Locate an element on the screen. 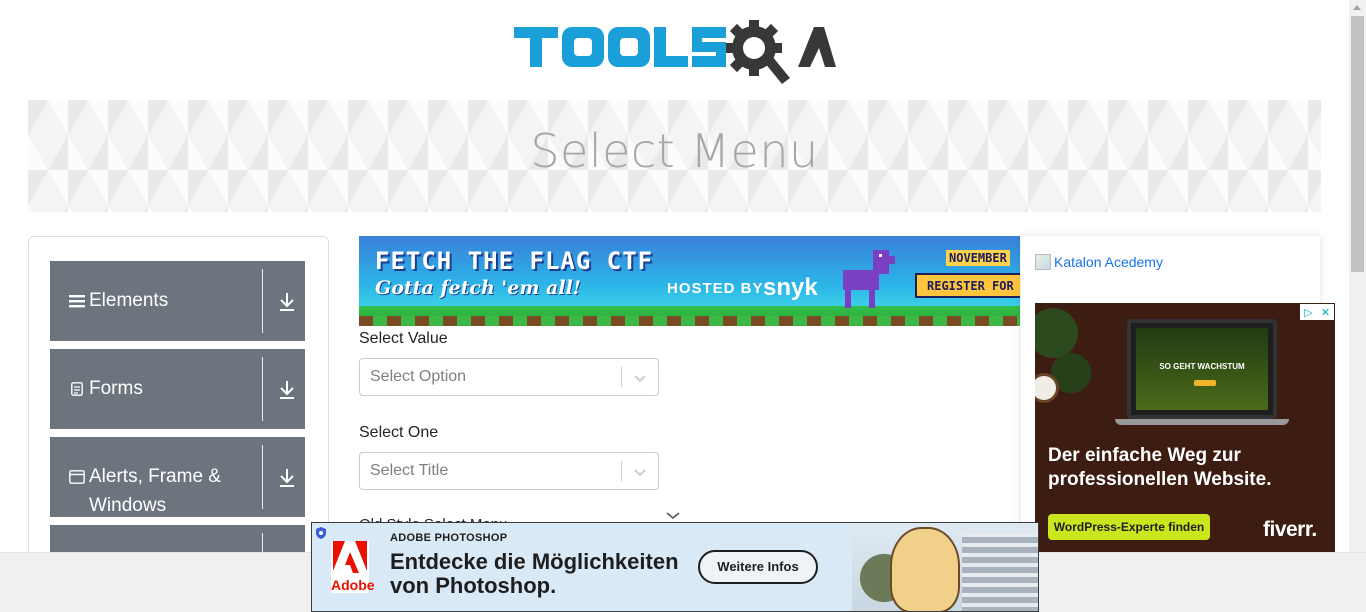 This screenshot has width=1366, height=612. sidebar-group-forms: Forms is located at coordinates (177, 389).